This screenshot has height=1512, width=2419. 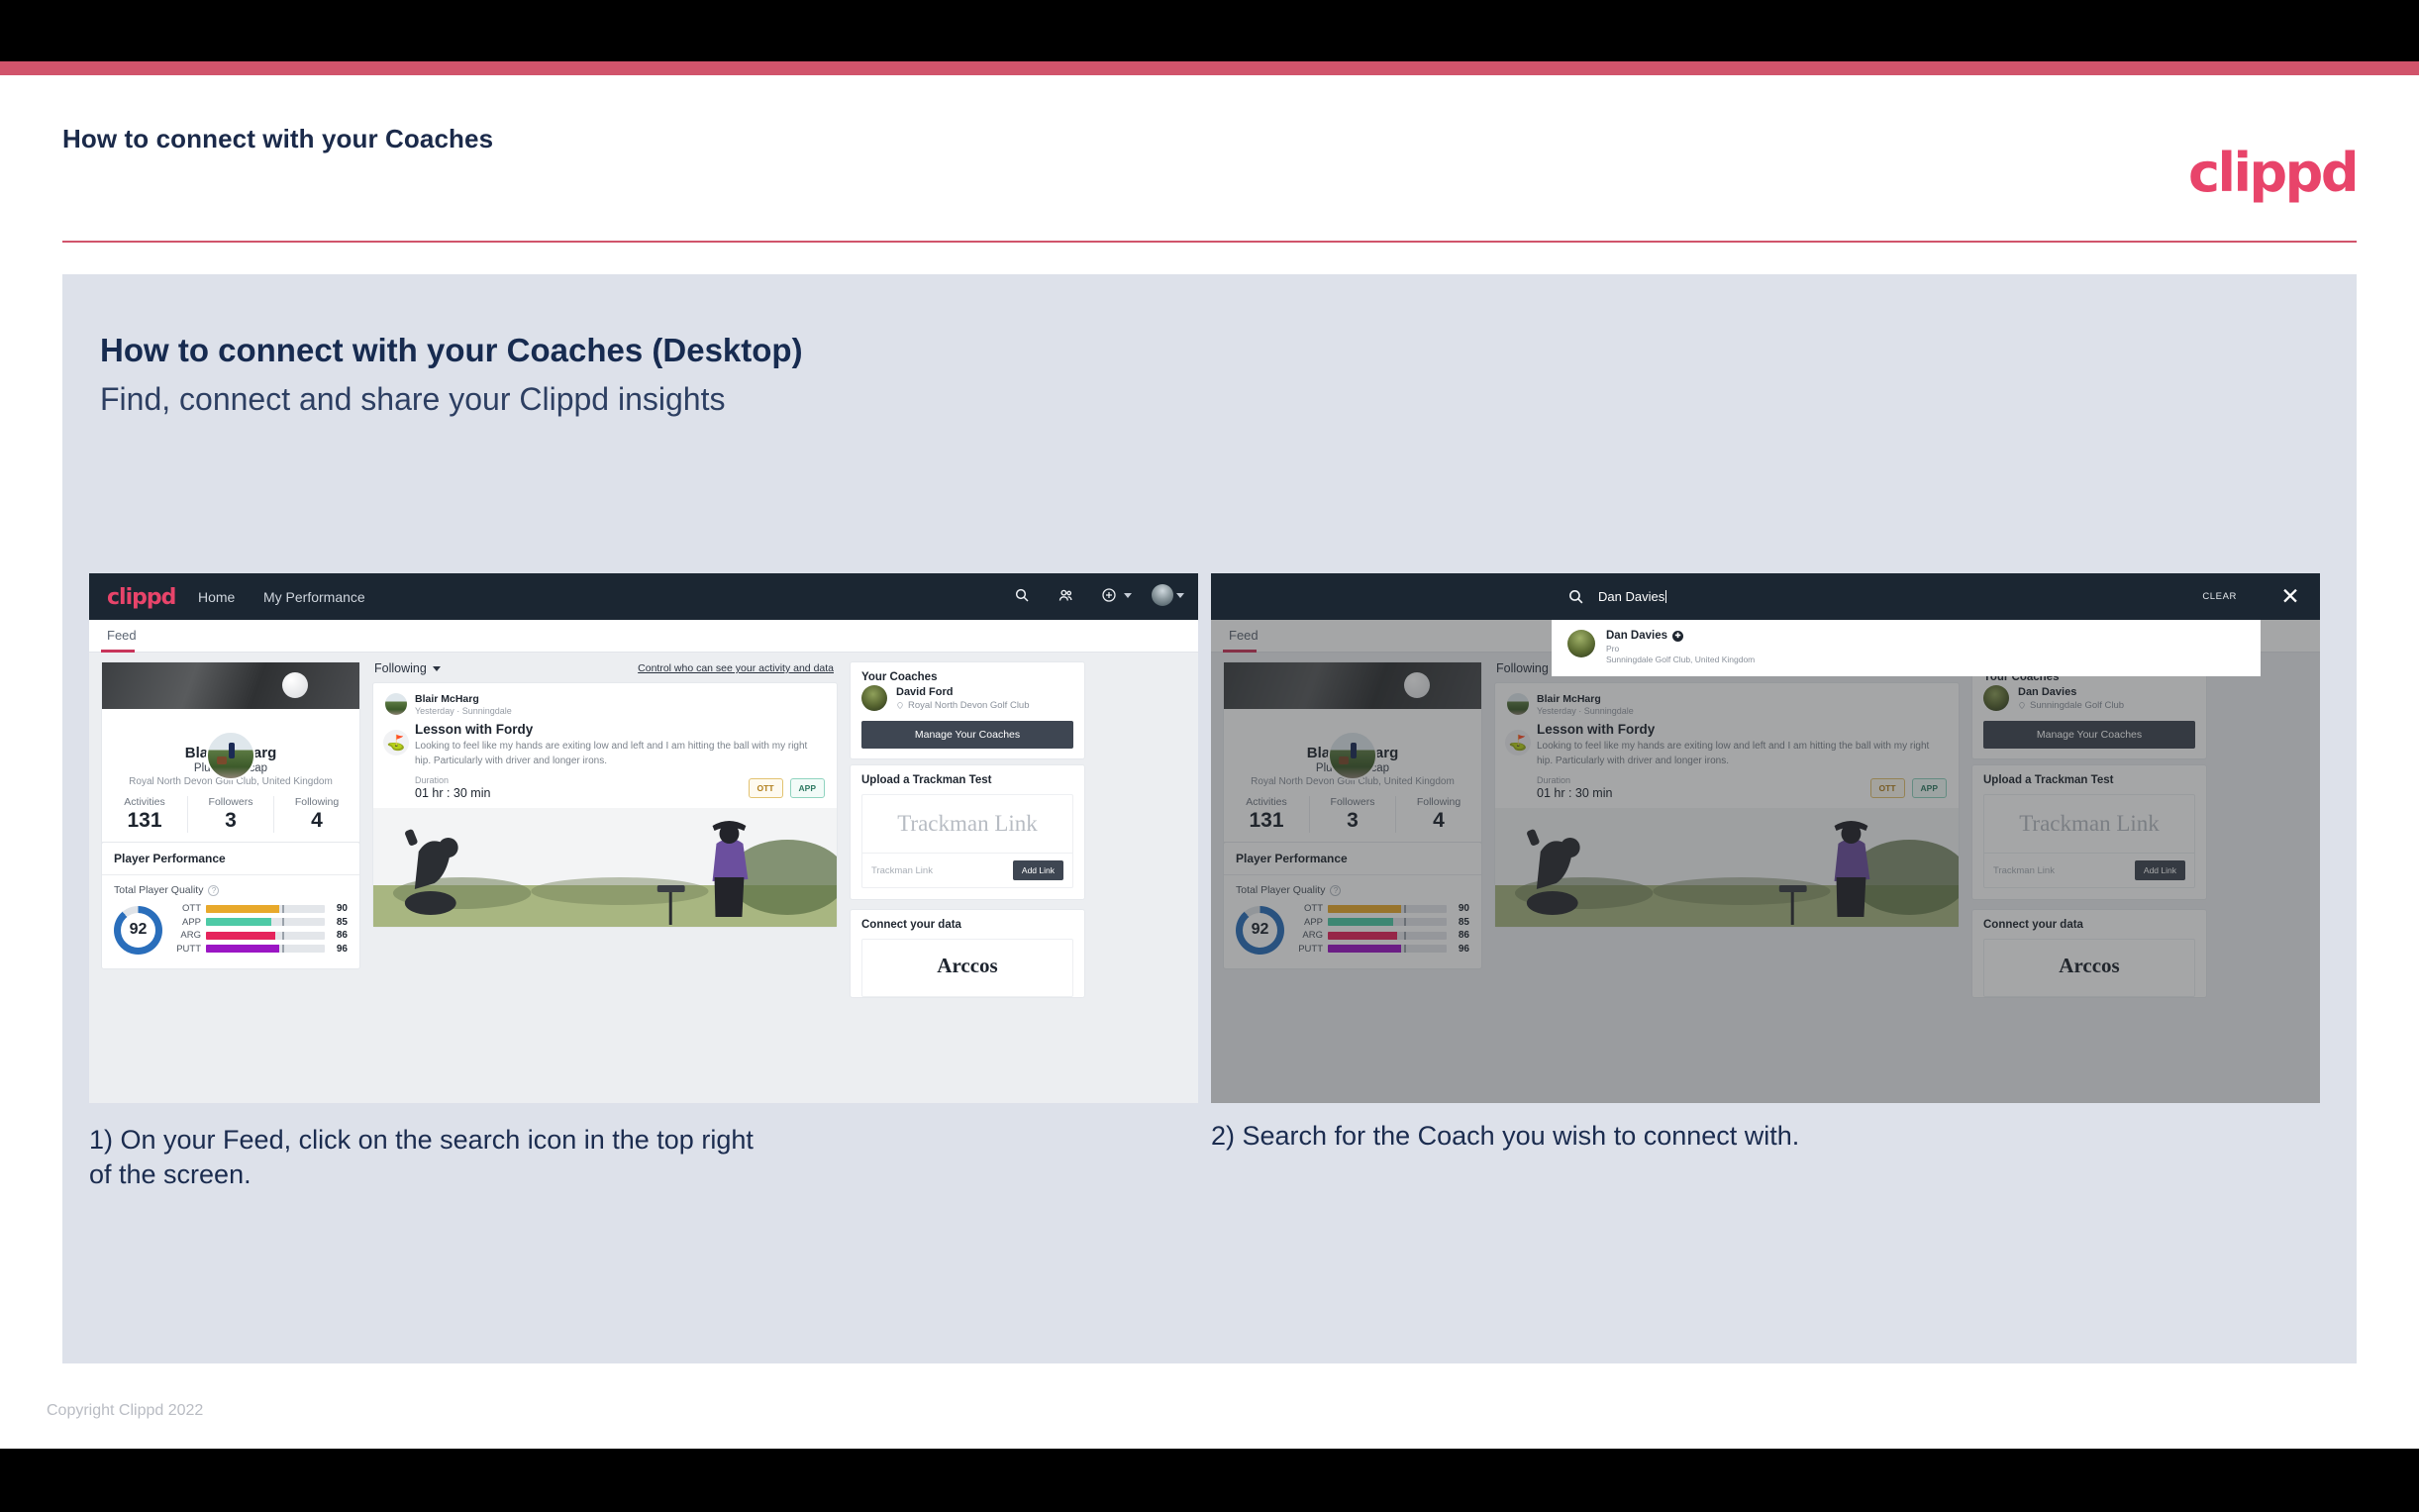 I want to click on coach-avatar, so click(x=874, y=698).